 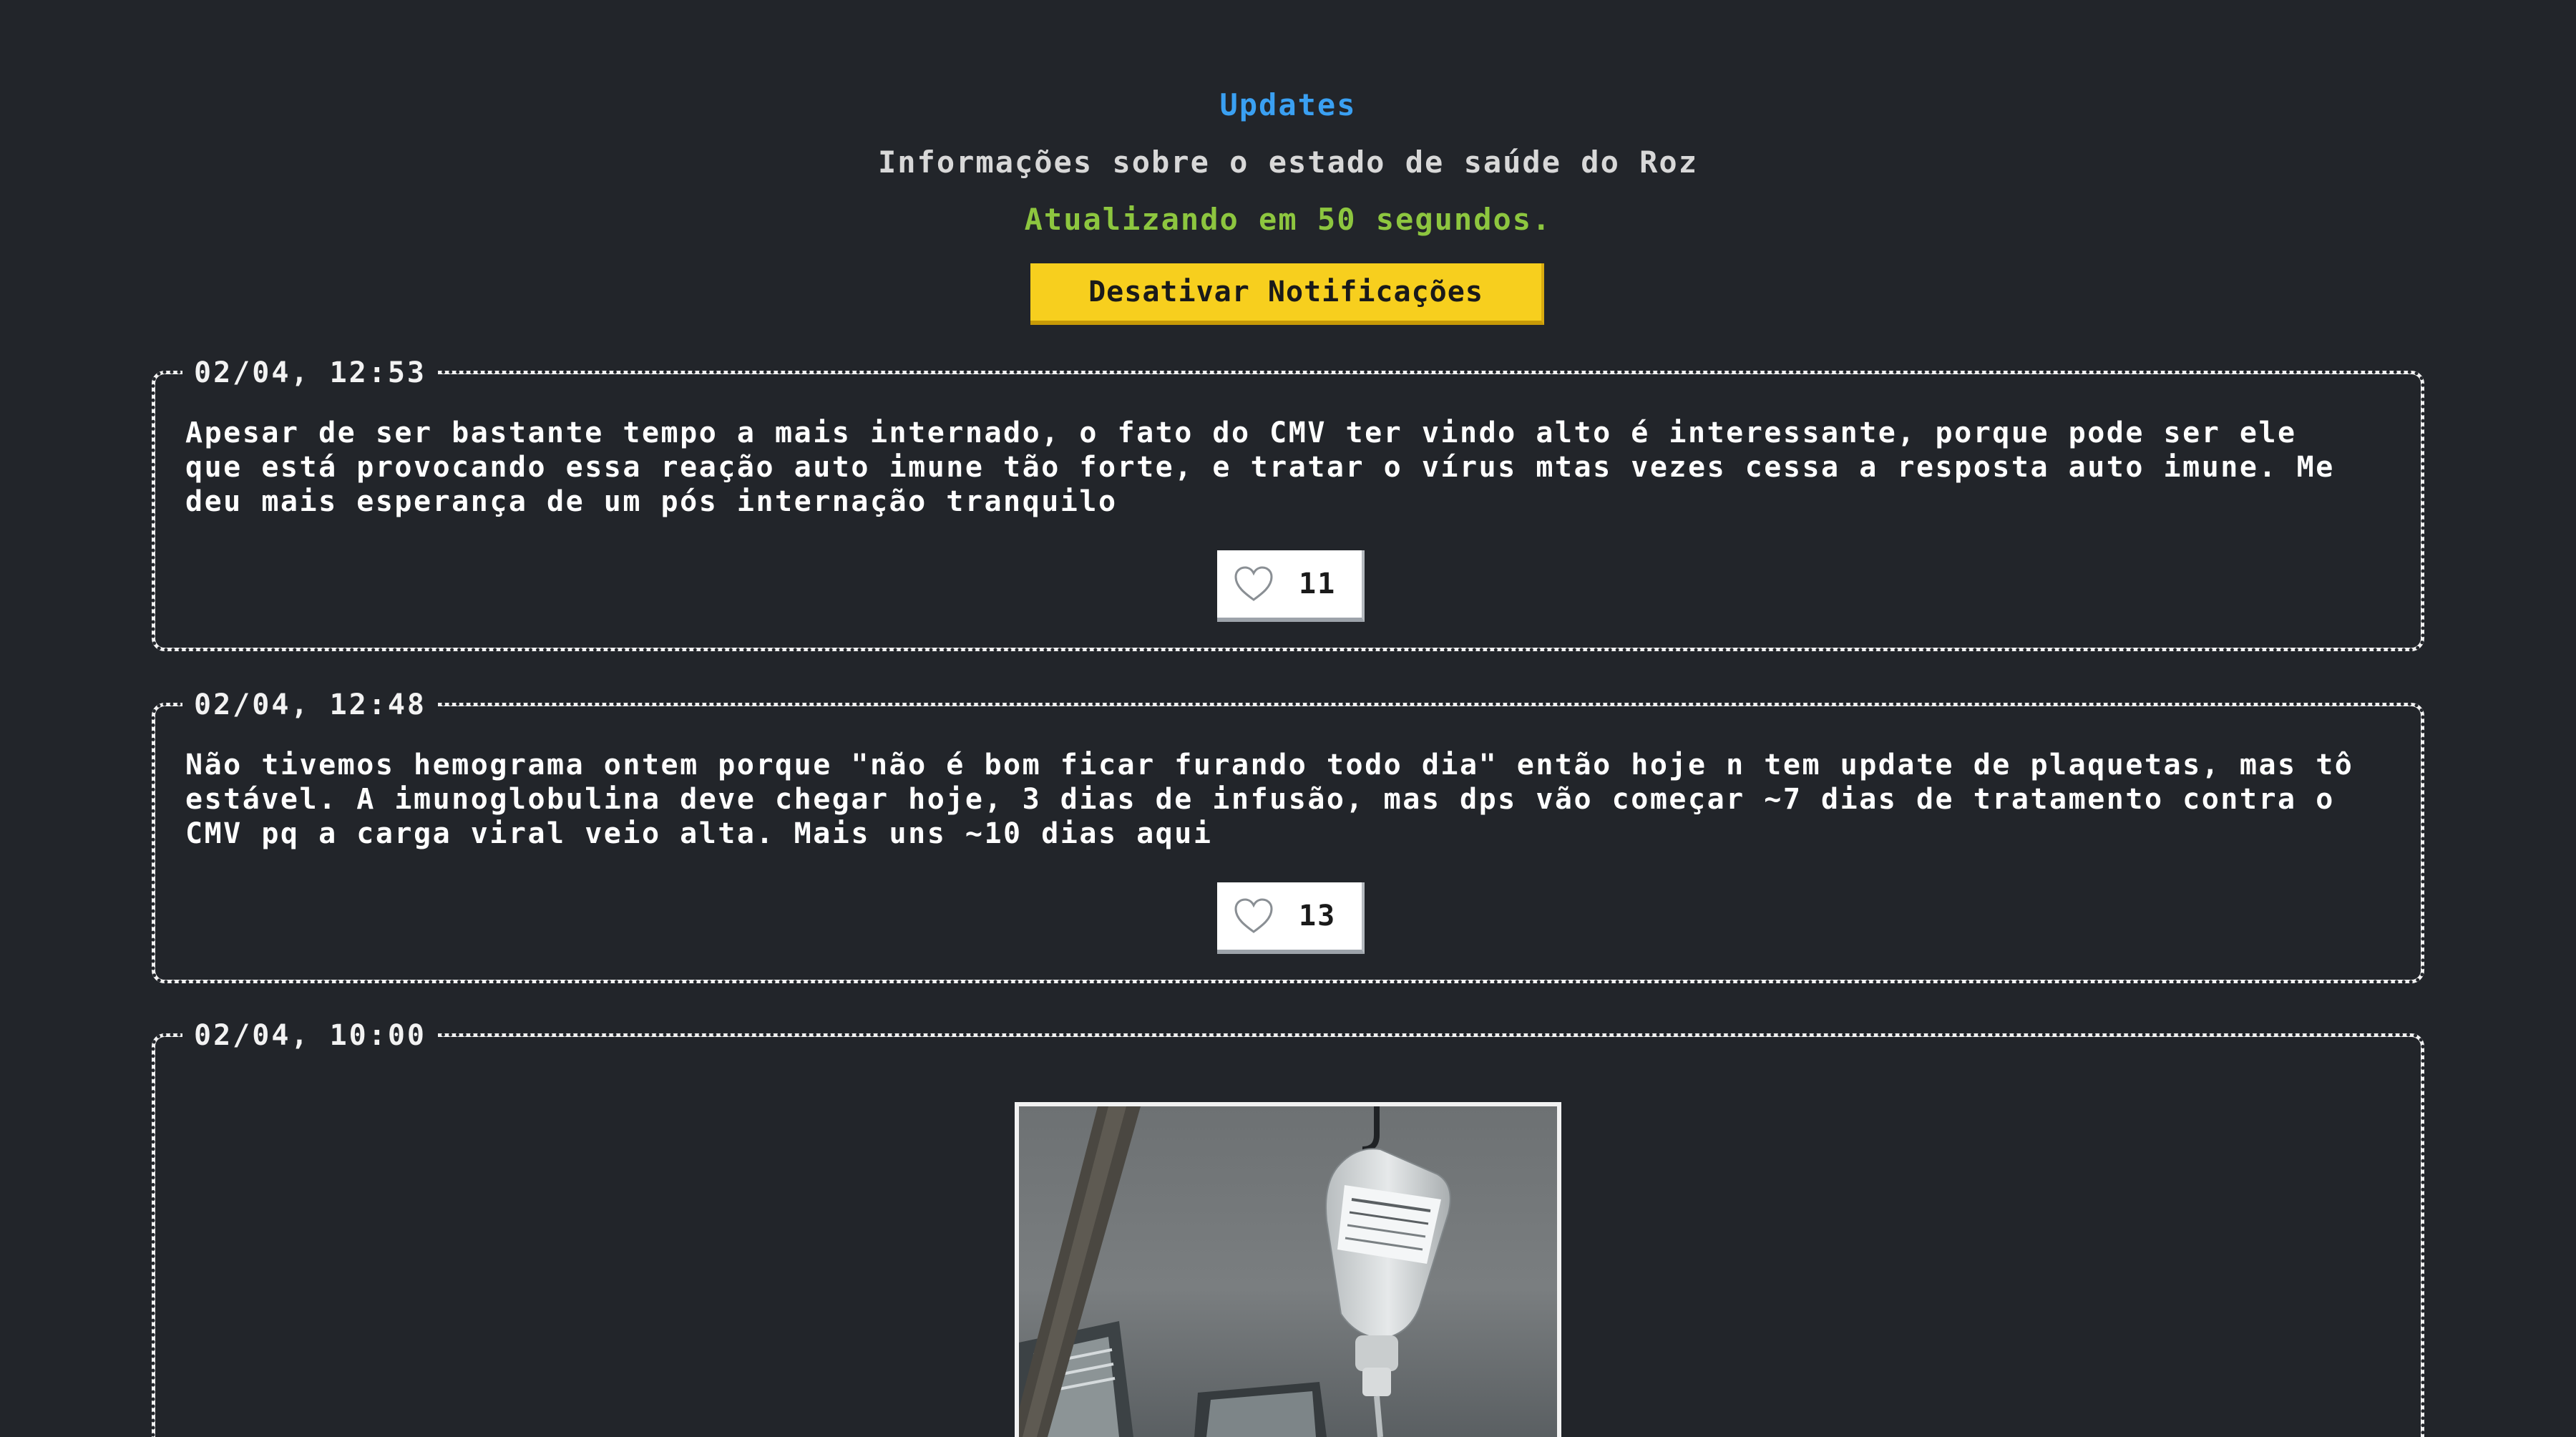 What do you see at coordinates (1291, 586) in the screenshot?
I see `like-button: 11` at bounding box center [1291, 586].